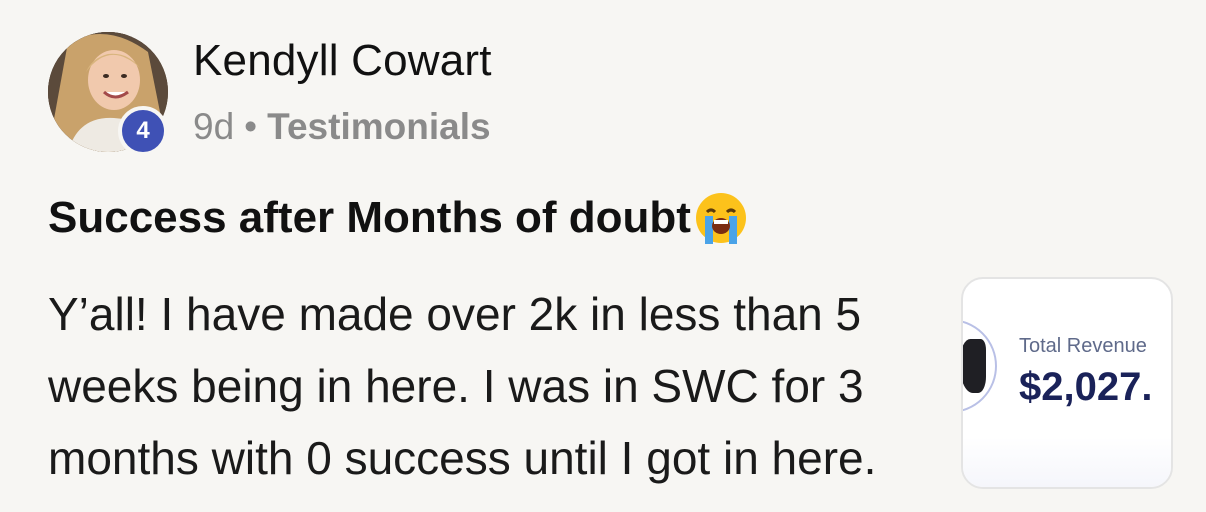 Image resolution: width=1206 pixels, height=512 pixels. I want to click on attachment-avatar-ring, so click(980, 366).